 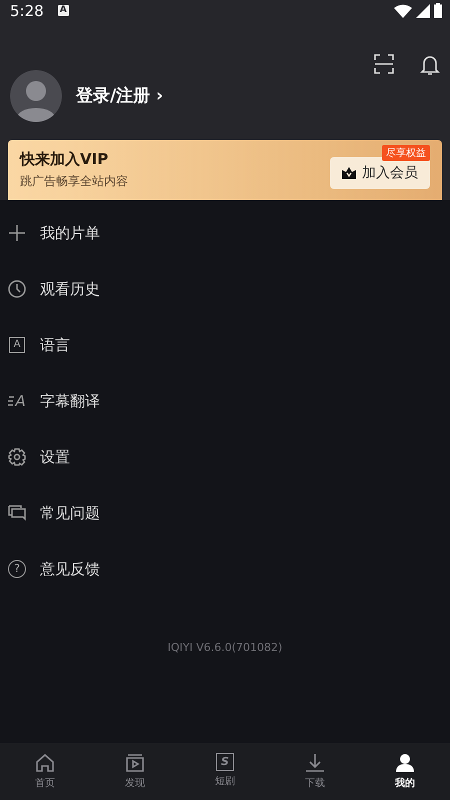 What do you see at coordinates (430, 65) in the screenshot?
I see `bell-icon` at bounding box center [430, 65].